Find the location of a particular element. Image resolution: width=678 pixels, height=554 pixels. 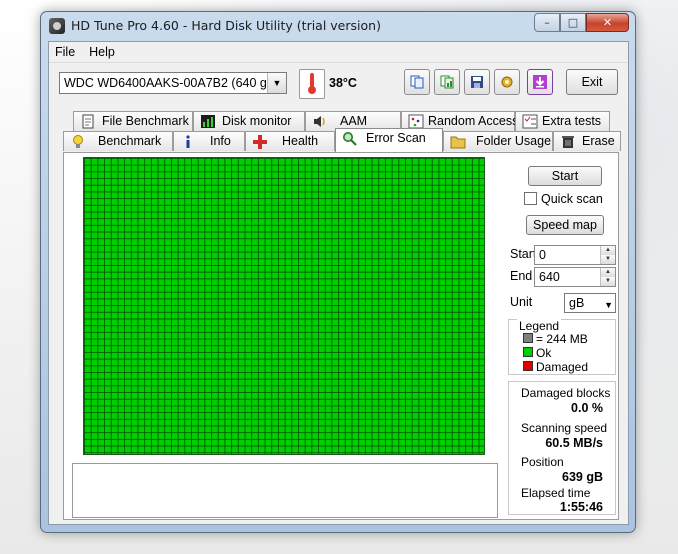

drive-select-value: WDC WD6400AAKS-00A7B2 (640 gB) is located at coordinates (172, 83).